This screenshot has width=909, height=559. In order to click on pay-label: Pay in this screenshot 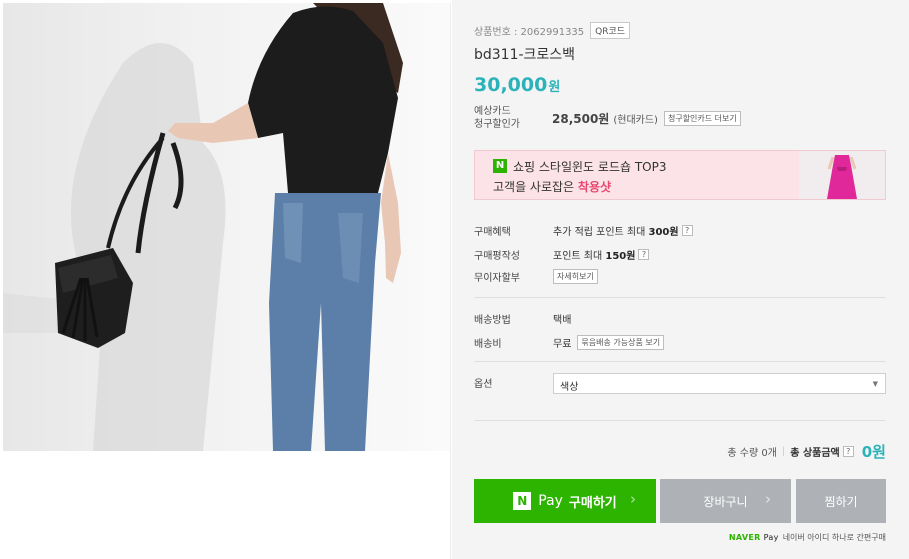, I will do `click(550, 501)`.